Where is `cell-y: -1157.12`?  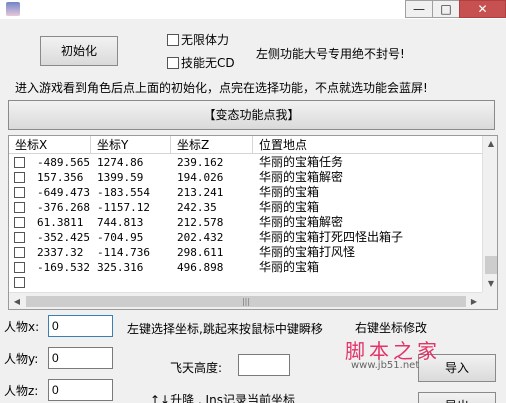 cell-y: -1157.12 is located at coordinates (123, 207).